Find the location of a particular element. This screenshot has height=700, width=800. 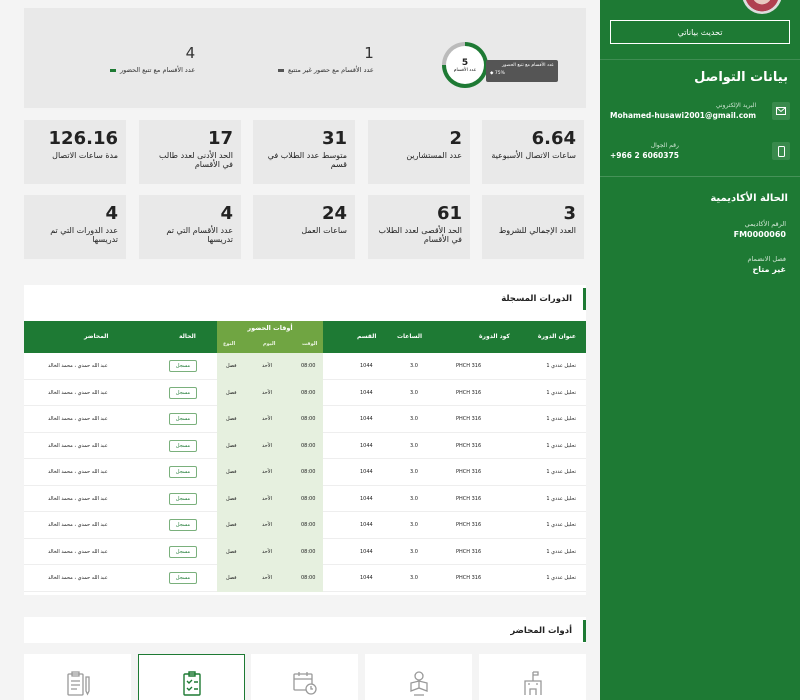

donut-label: عدد الأقسام is located at coordinates (465, 70).